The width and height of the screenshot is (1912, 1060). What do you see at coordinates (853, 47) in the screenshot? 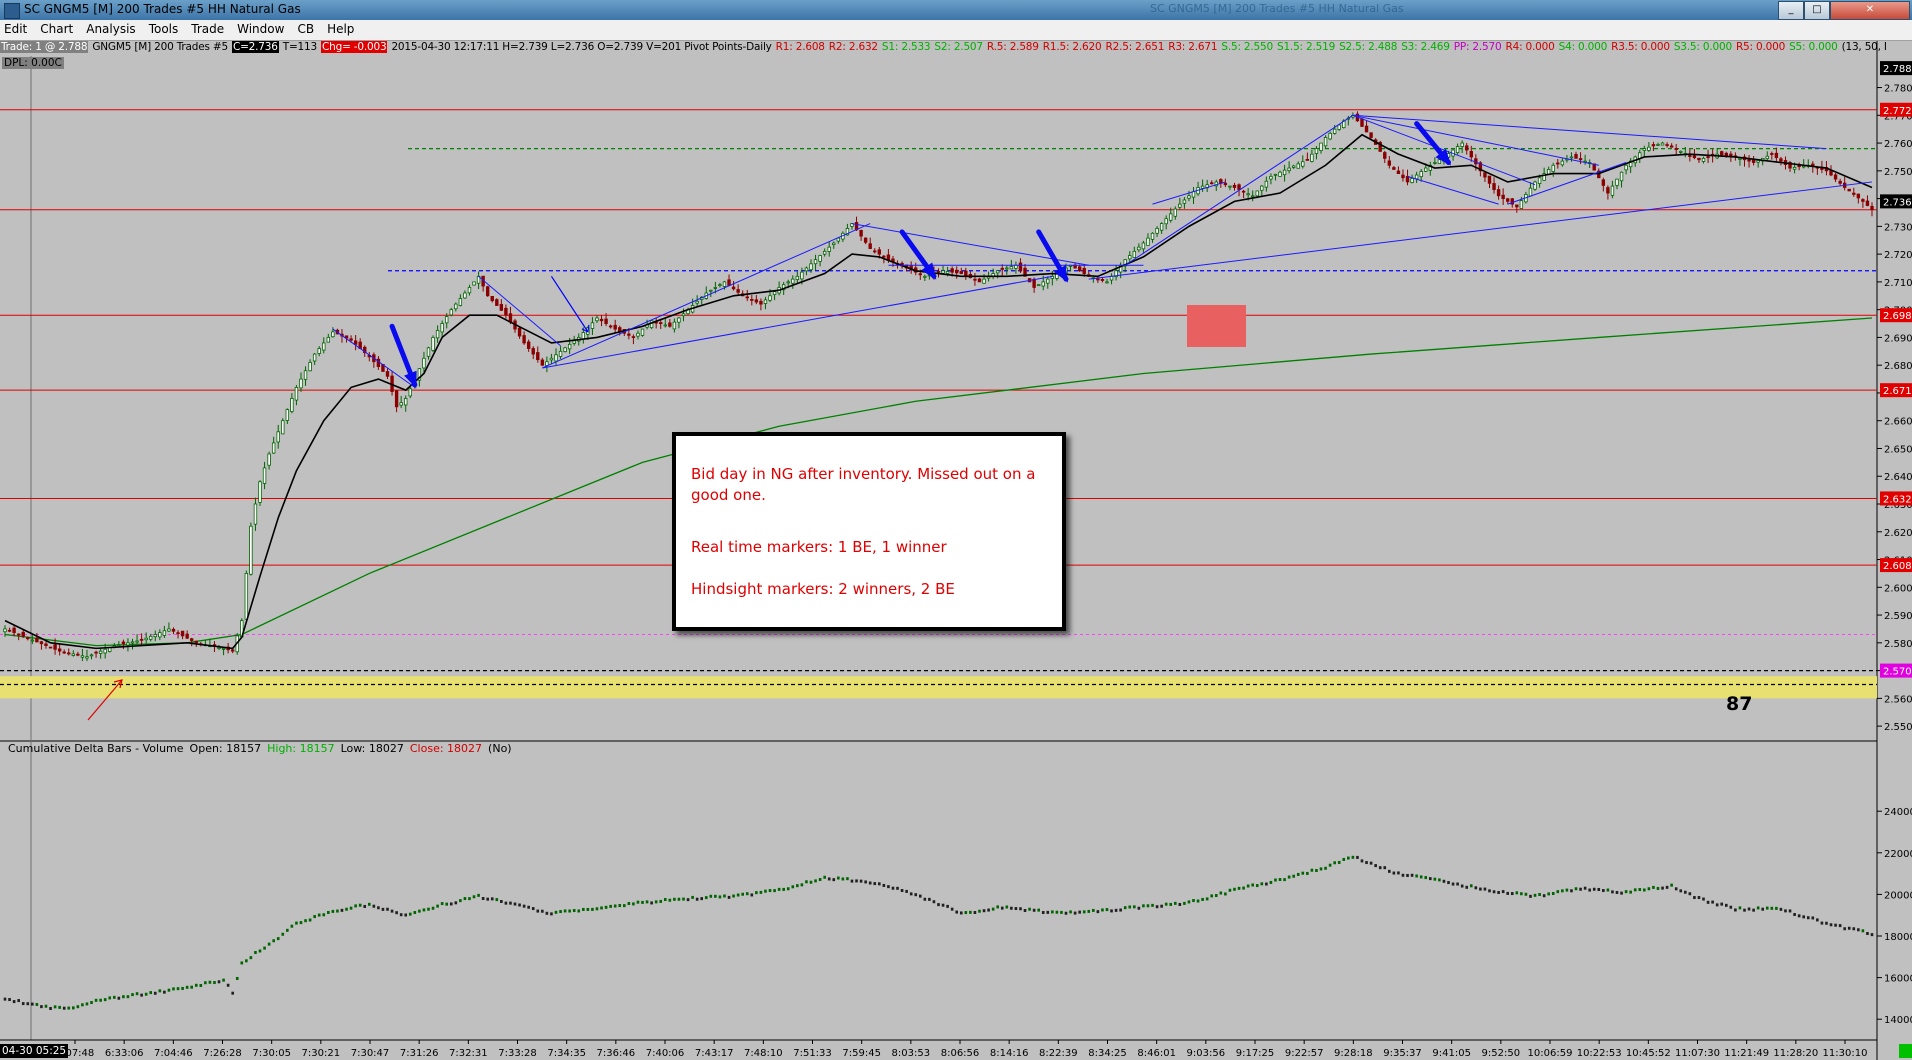
I see `pivot-value: R2: 2.632` at bounding box center [853, 47].